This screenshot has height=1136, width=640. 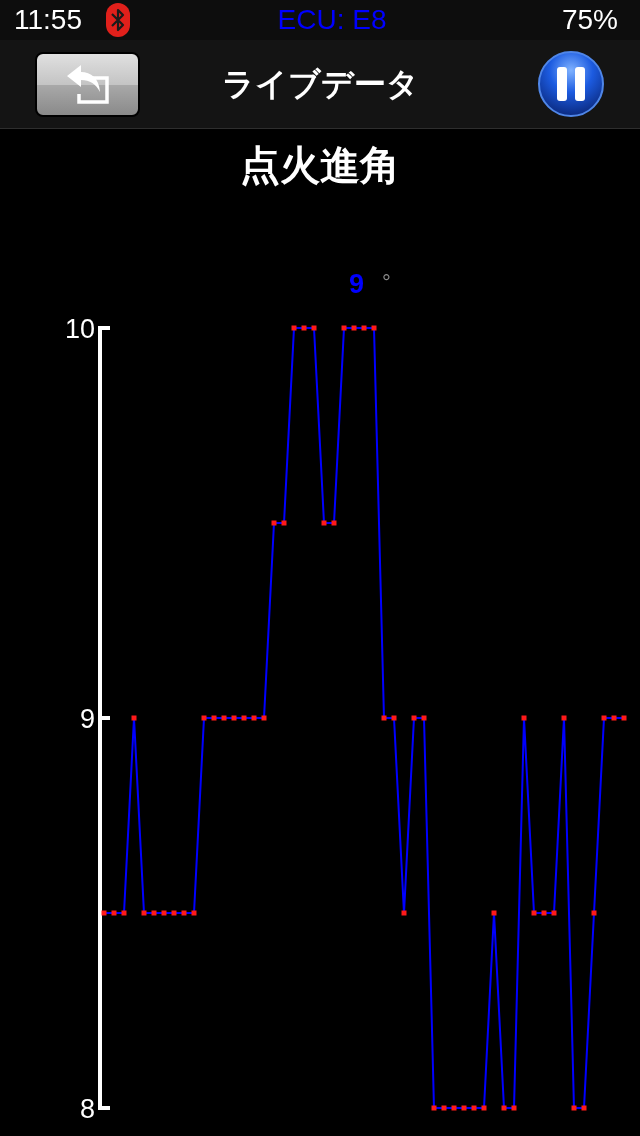 What do you see at coordinates (332, 20) in the screenshot?
I see `ecu-label: ECU: E8` at bounding box center [332, 20].